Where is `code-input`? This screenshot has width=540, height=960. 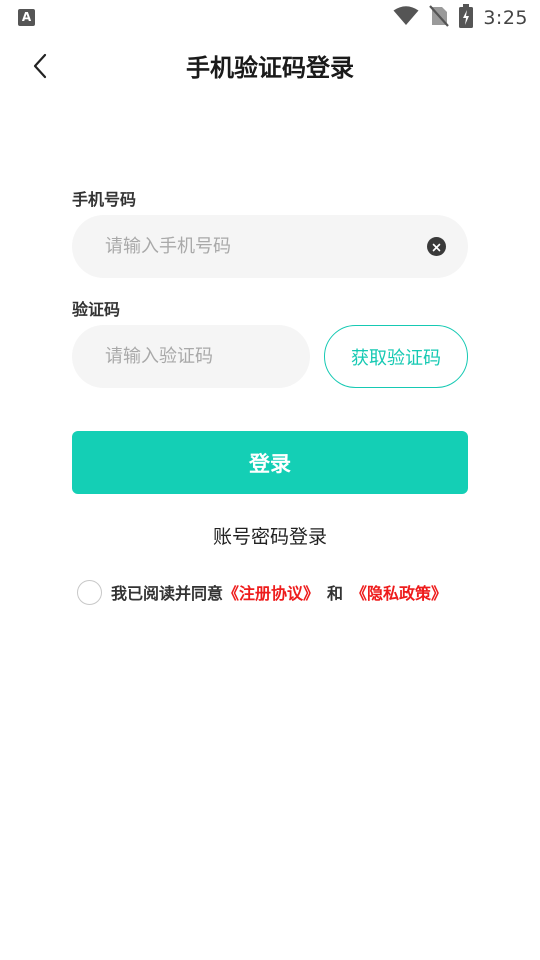
code-input is located at coordinates (199, 356).